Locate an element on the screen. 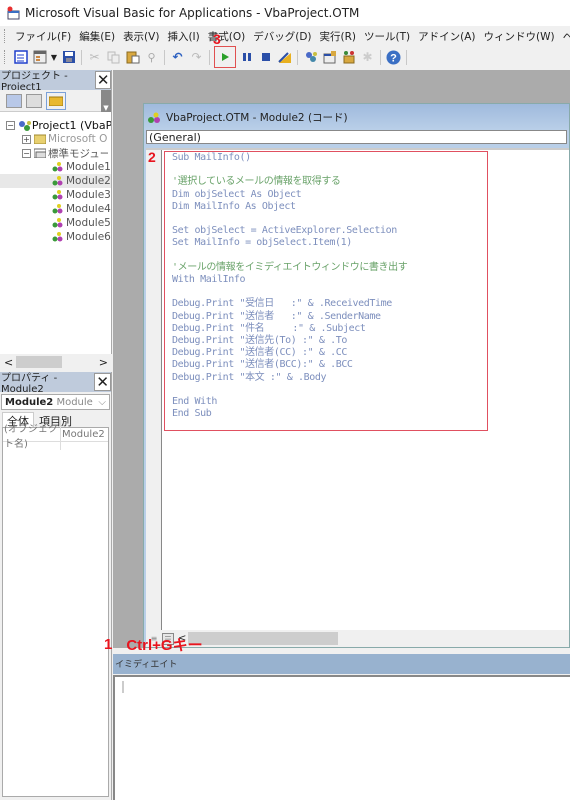 The height and width of the screenshot is (800, 570). code-line: With MailInfo is located at coordinates (289, 280).